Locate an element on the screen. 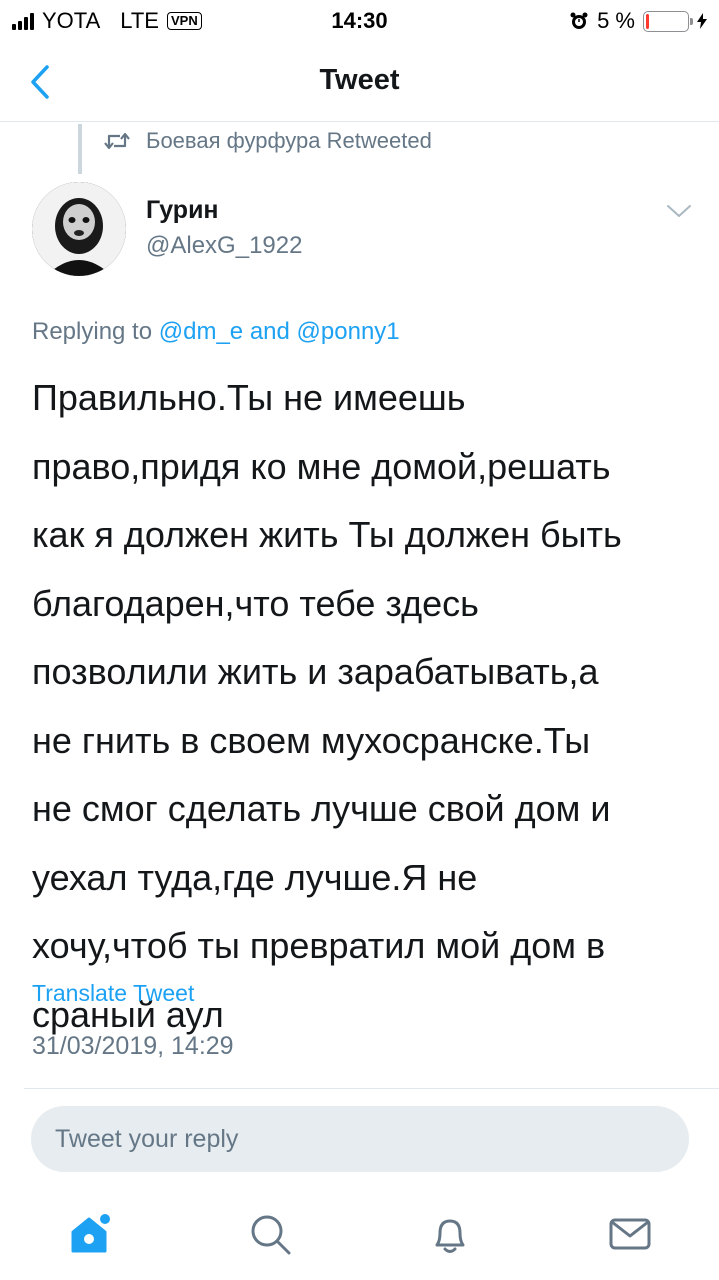  mention-link: @ponny1 is located at coordinates (348, 331).